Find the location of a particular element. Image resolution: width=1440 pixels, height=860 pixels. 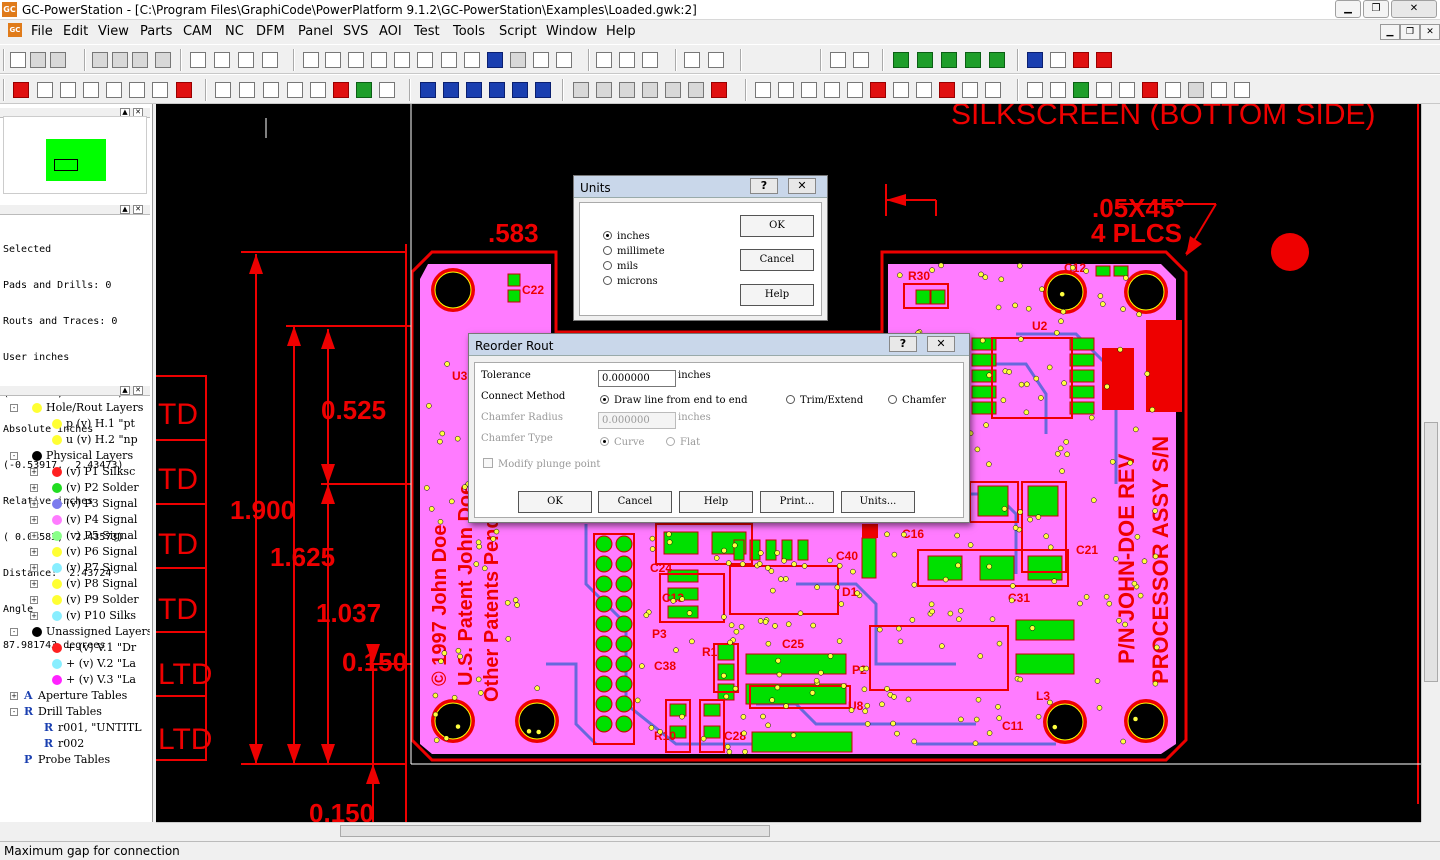

layer-tree-item: + (v) P8 Signal is located at coordinates (75, 584).